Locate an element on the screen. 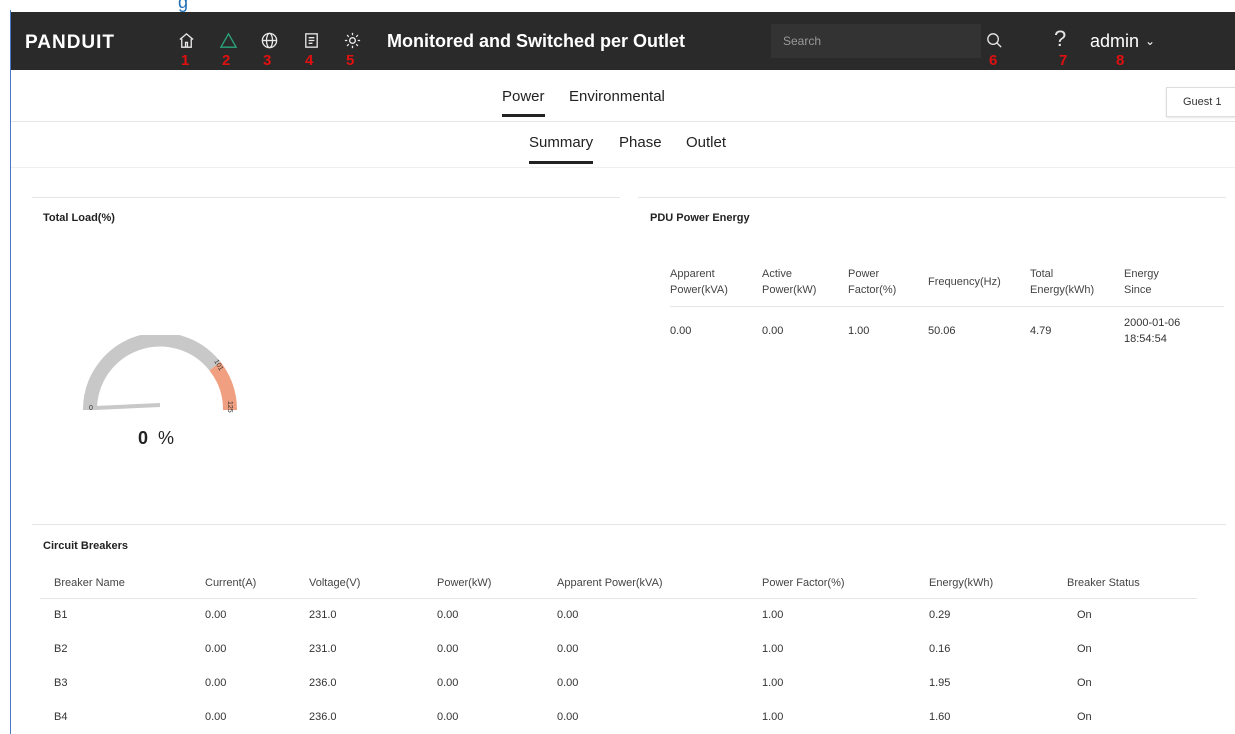 Image resolution: width=1235 pixels, height=734 pixels. tab-summary: Summary is located at coordinates (561, 149).